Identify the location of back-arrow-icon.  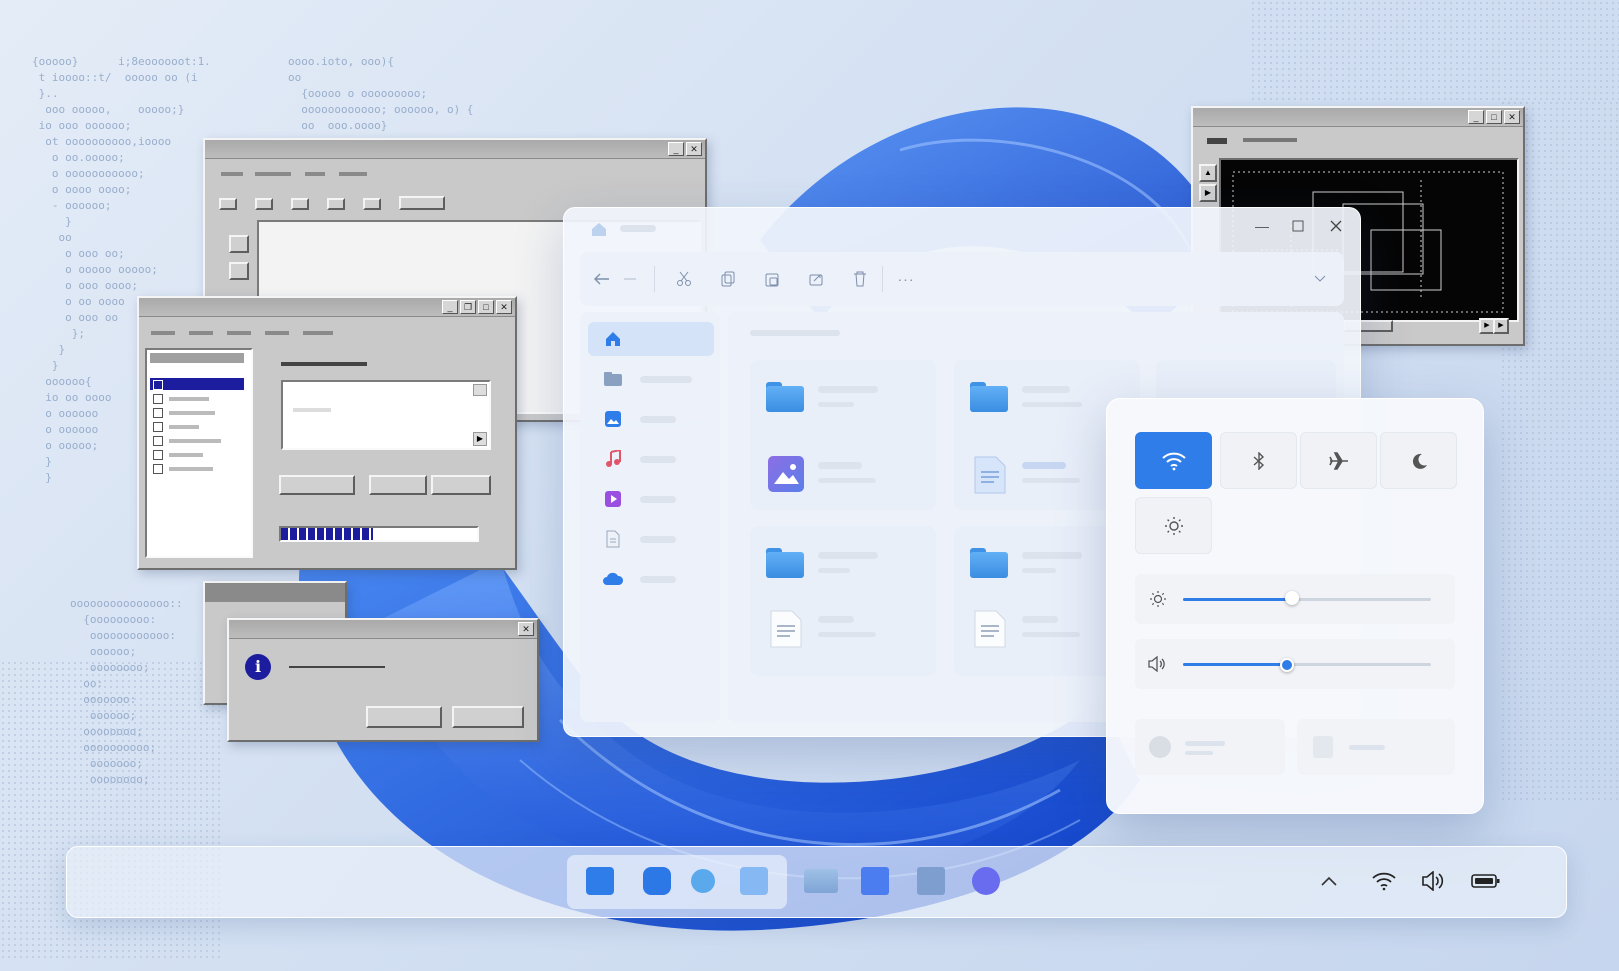
(602, 279).